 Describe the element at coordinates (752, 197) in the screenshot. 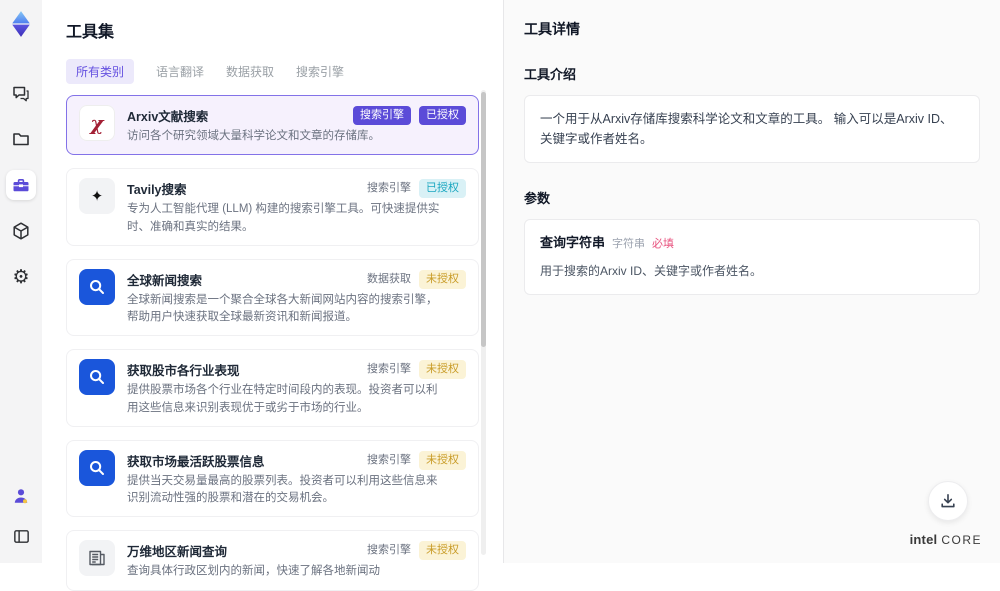

I see `params-heading: 参数` at that location.